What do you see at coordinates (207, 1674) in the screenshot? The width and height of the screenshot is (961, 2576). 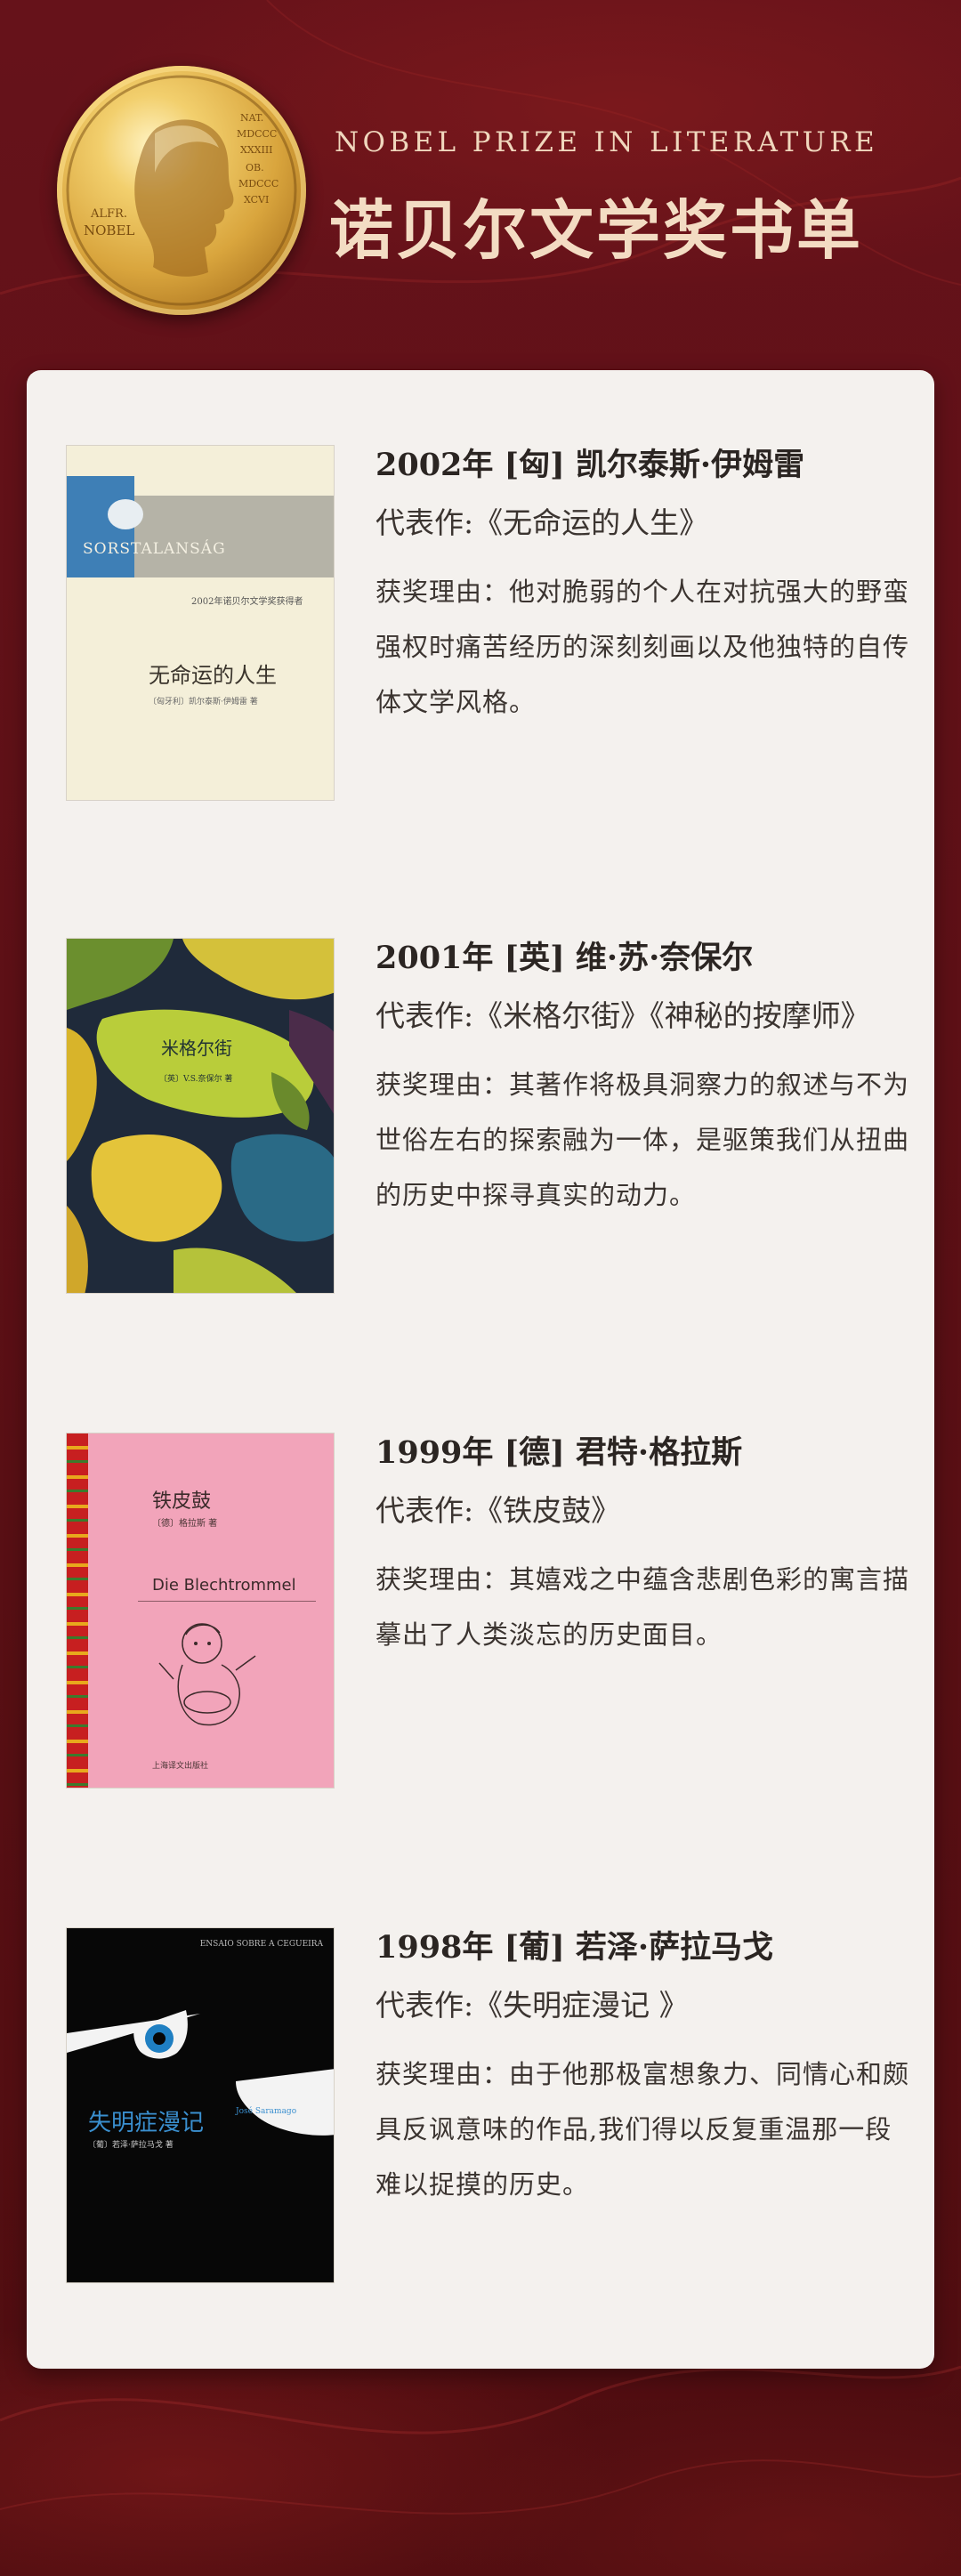 I see `drummer-sketch-icon` at bounding box center [207, 1674].